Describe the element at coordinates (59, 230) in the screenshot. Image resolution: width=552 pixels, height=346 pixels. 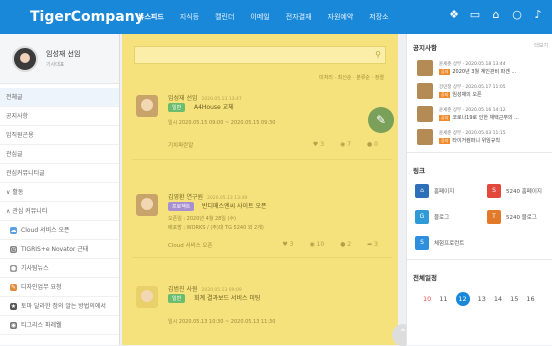
I see `community-item: ☁ Cloud 서비스 오픈` at that location.